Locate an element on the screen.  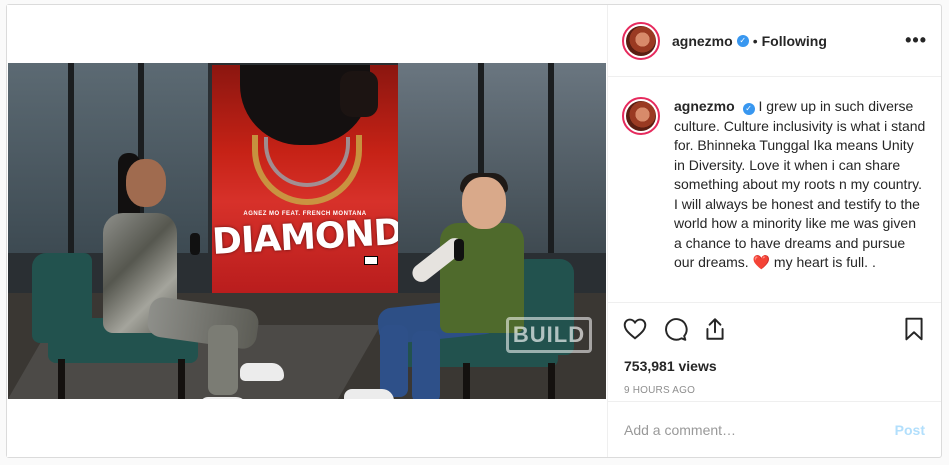
more-options-icon: ••• is located at coordinates (916, 40).